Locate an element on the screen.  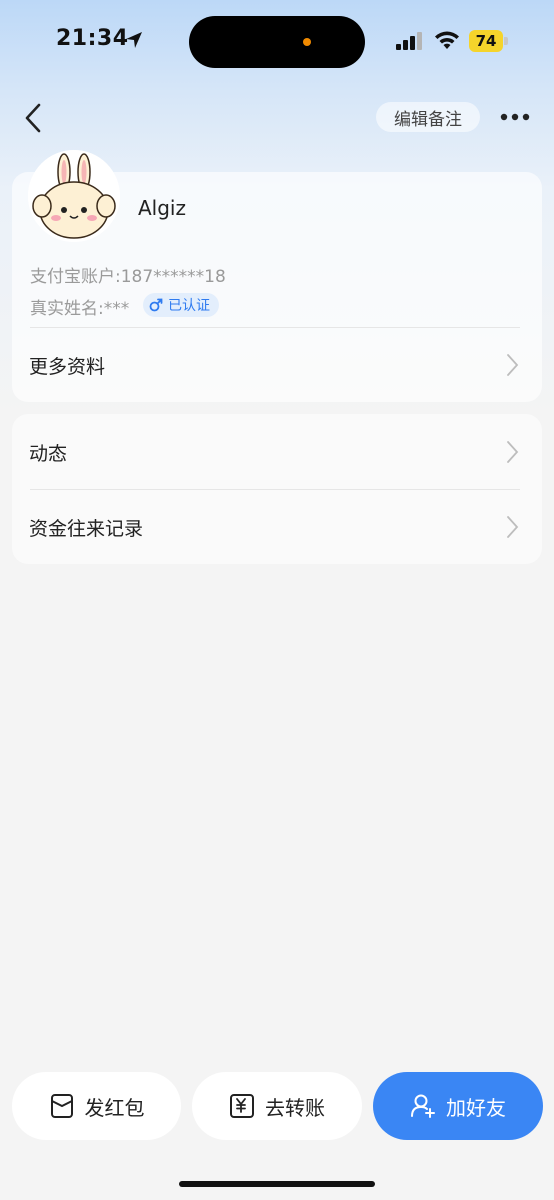
transfer-button: 去转账 is located at coordinates (277, 1106).